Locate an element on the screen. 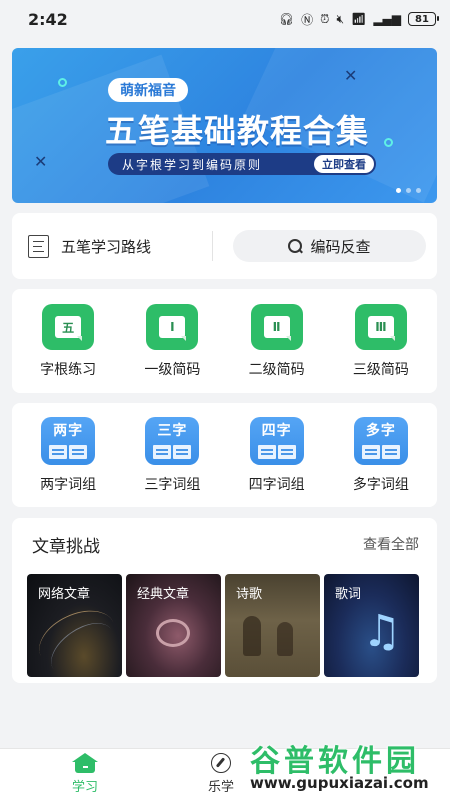 This screenshot has height=800, width=450. level-label: 一级简码 is located at coordinates (172, 370).